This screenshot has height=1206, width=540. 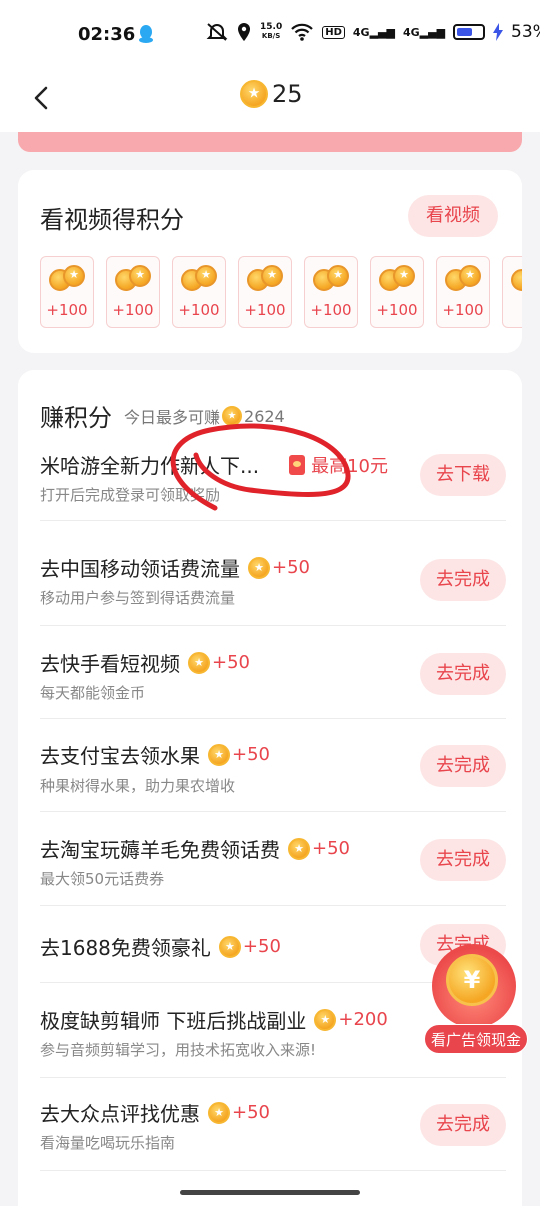 What do you see at coordinates (525, 32) in the screenshot?
I see `battery-percent: 53%` at bounding box center [525, 32].